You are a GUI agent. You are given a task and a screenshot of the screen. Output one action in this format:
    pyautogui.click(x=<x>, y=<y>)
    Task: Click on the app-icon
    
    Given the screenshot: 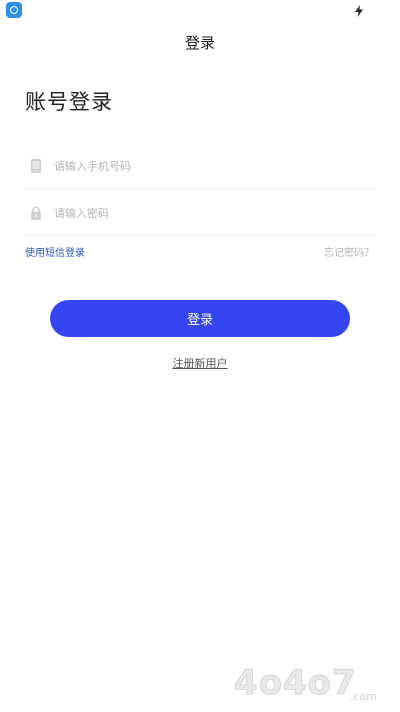 What is the action you would take?
    pyautogui.click(x=14, y=10)
    